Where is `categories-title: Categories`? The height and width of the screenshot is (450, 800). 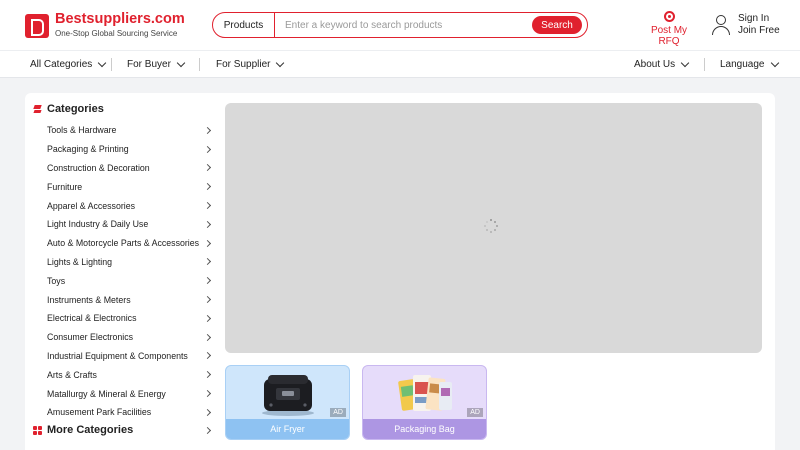 categories-title: Categories is located at coordinates (75, 109).